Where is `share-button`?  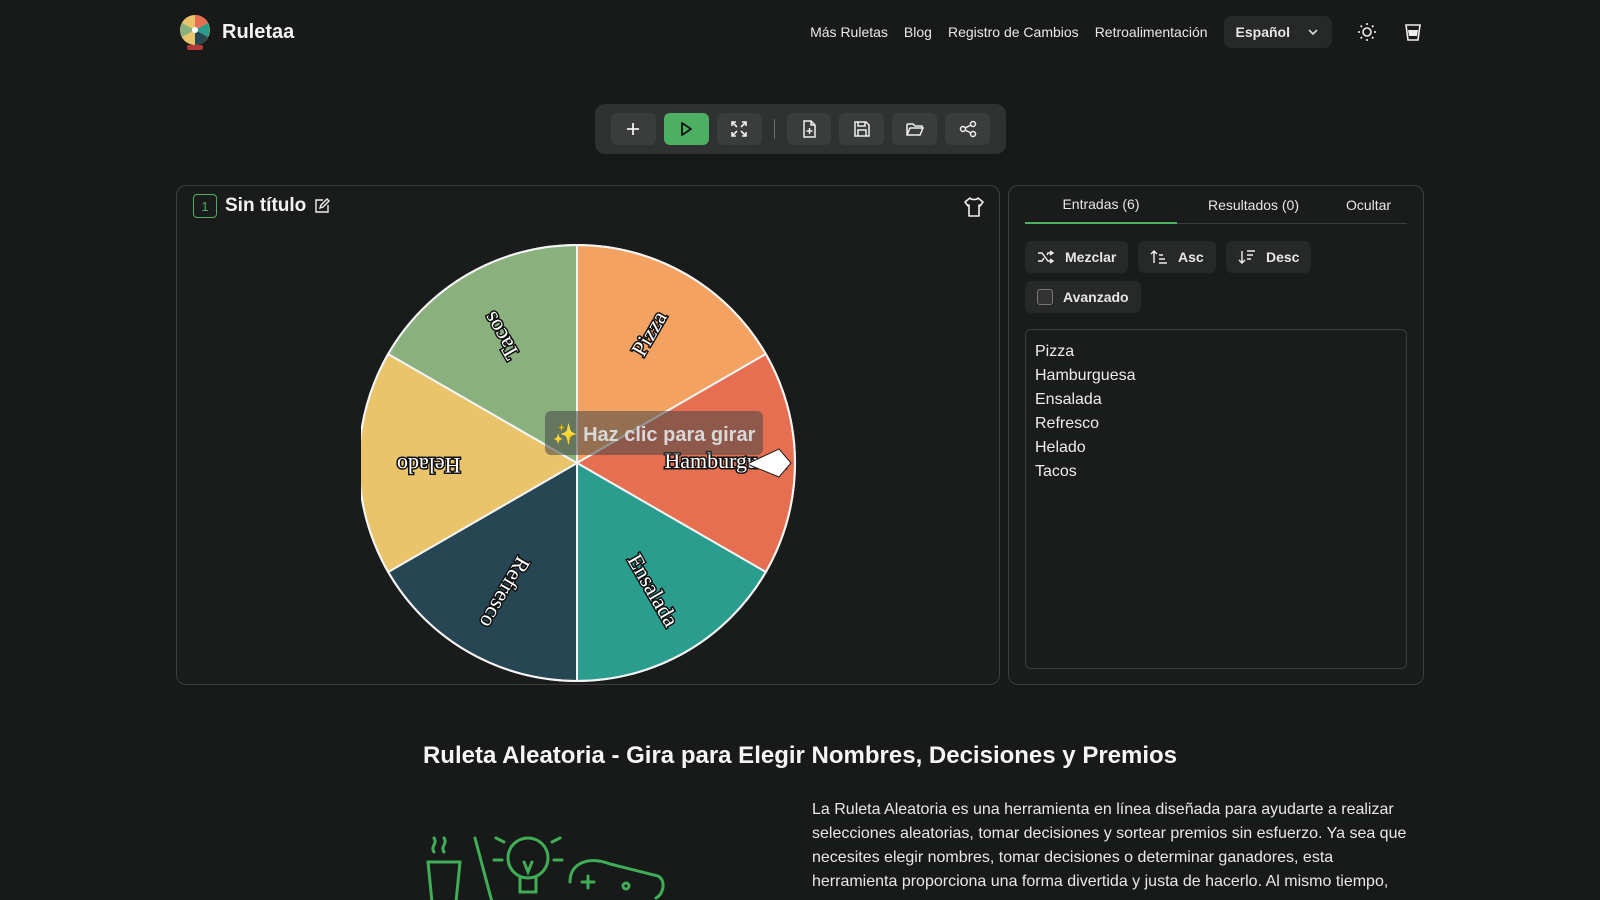 share-button is located at coordinates (967, 129).